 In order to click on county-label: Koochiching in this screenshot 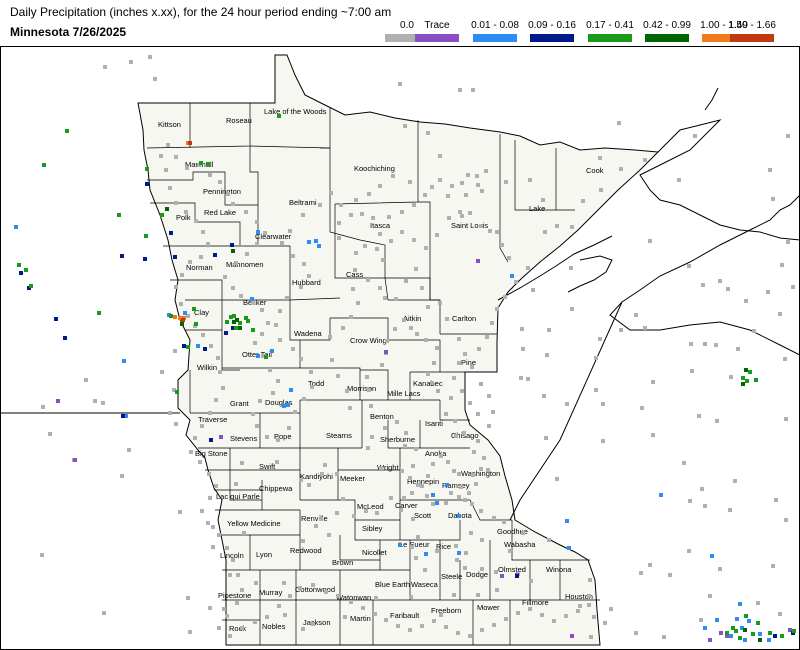, I will do `click(374, 168)`.